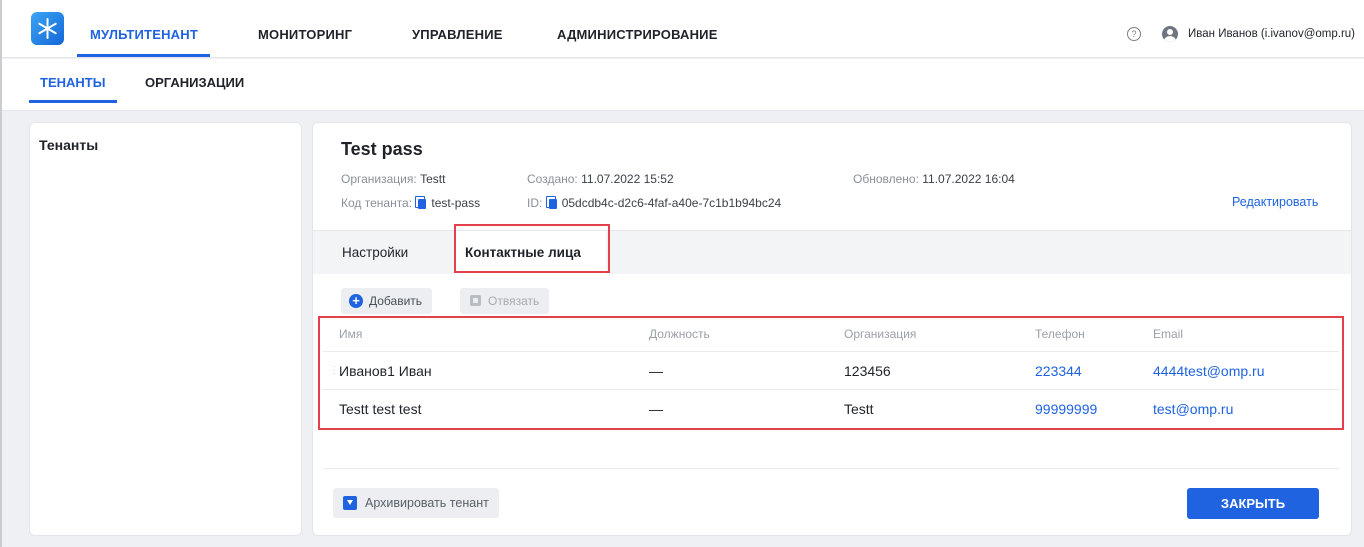 Image resolution: width=1364 pixels, height=547 pixels. I want to click on updated-value: 11.07.2022 16:04, so click(968, 179).